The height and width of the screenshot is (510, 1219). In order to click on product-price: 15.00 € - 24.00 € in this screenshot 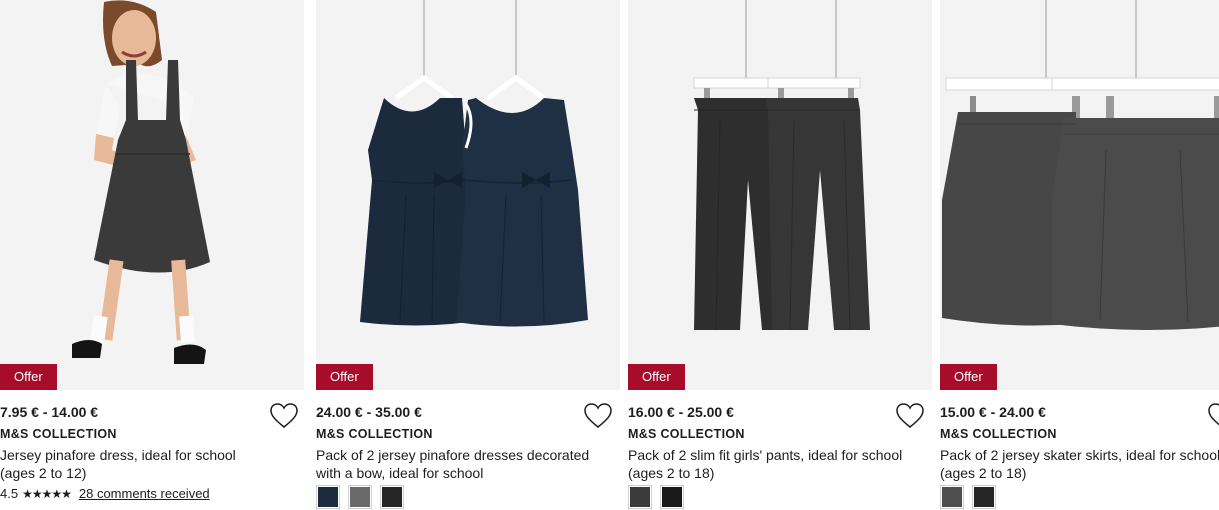, I will do `click(993, 412)`.